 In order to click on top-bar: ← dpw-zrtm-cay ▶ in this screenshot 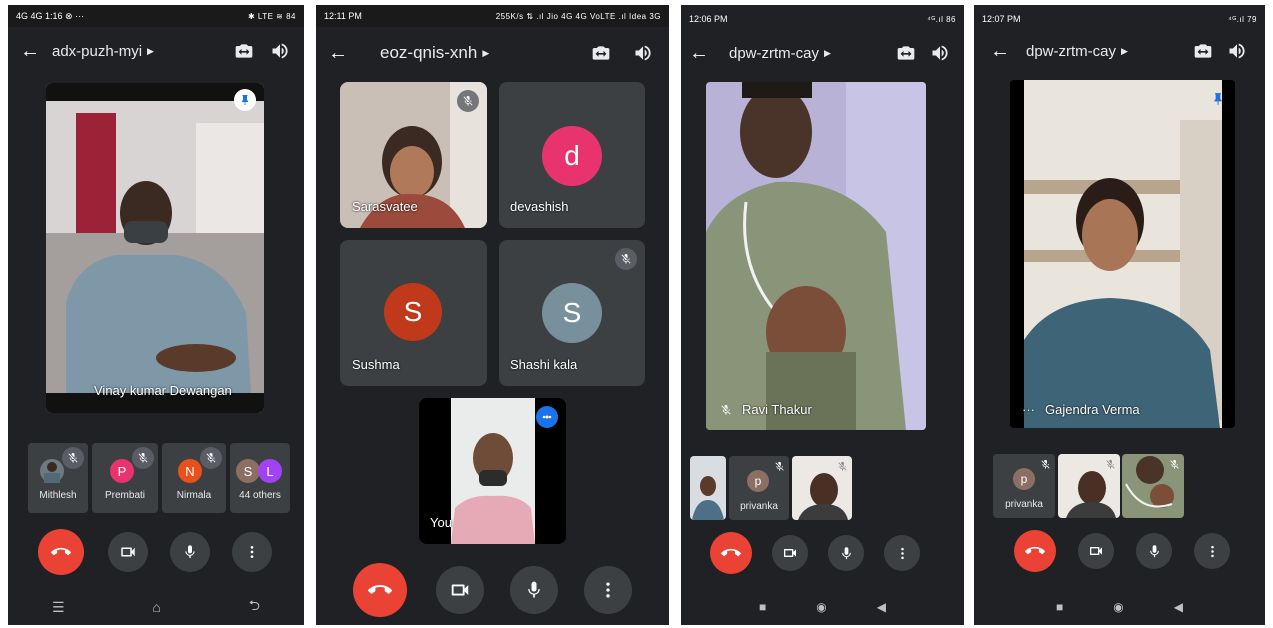, I will do `click(822, 53)`.